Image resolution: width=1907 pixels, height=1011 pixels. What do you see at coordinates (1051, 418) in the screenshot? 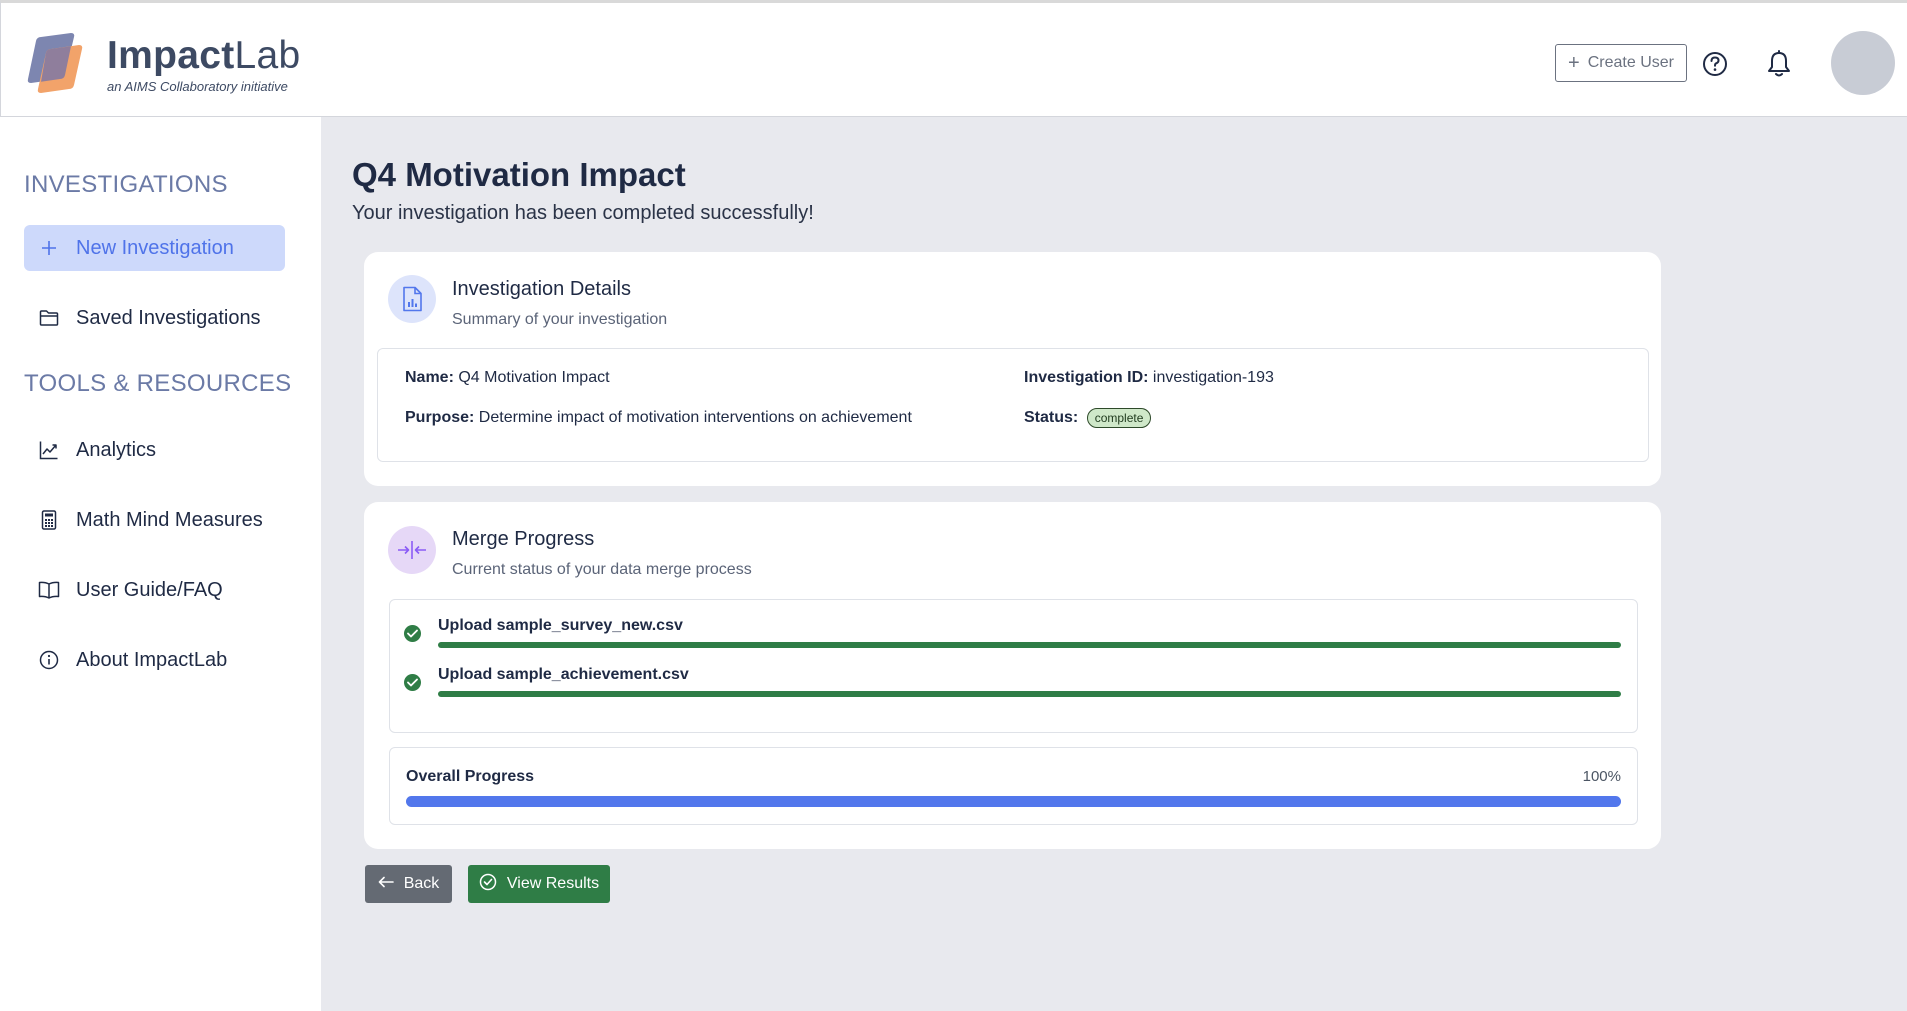
I see `status-label: Status:` at bounding box center [1051, 418].